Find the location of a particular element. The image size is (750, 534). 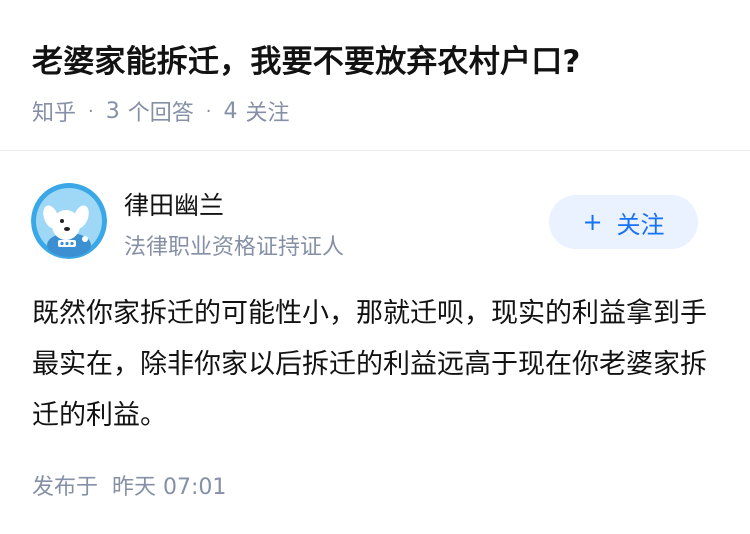

cartoon-dog-avatar-icon is located at coordinates (69, 221).